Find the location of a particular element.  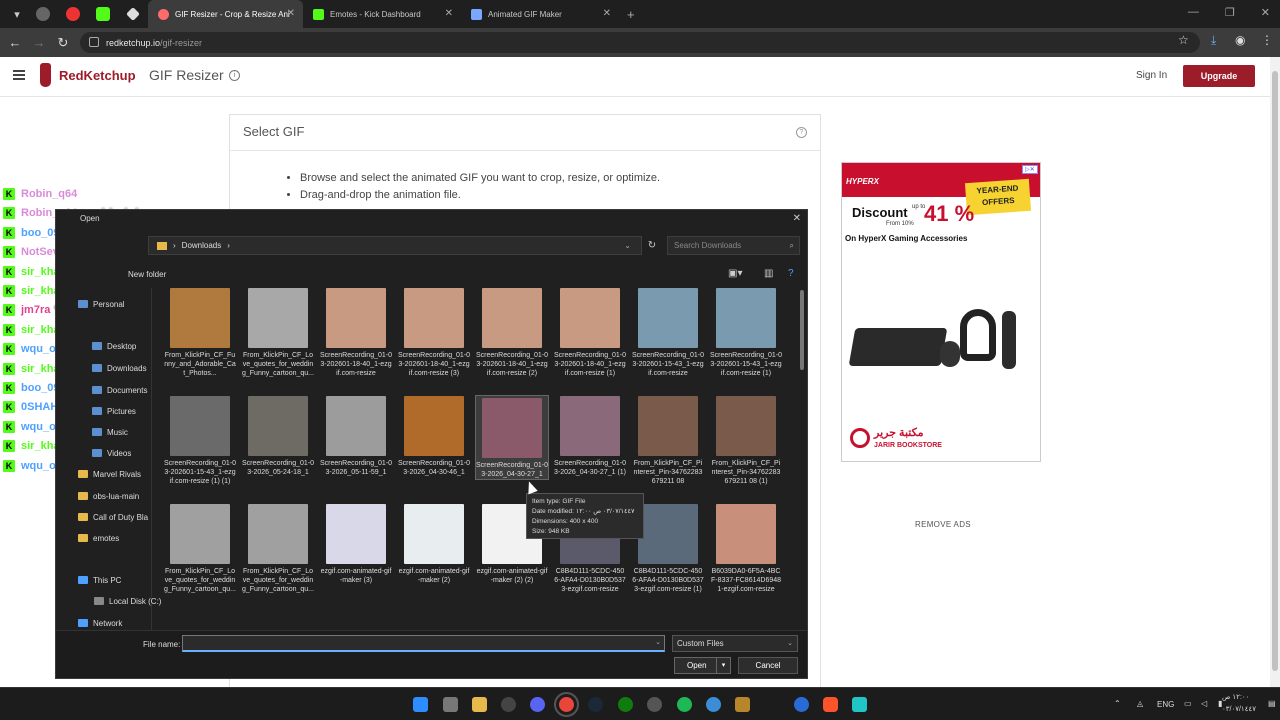

remove-ads-link: REMOVE ADS is located at coordinates (943, 524).